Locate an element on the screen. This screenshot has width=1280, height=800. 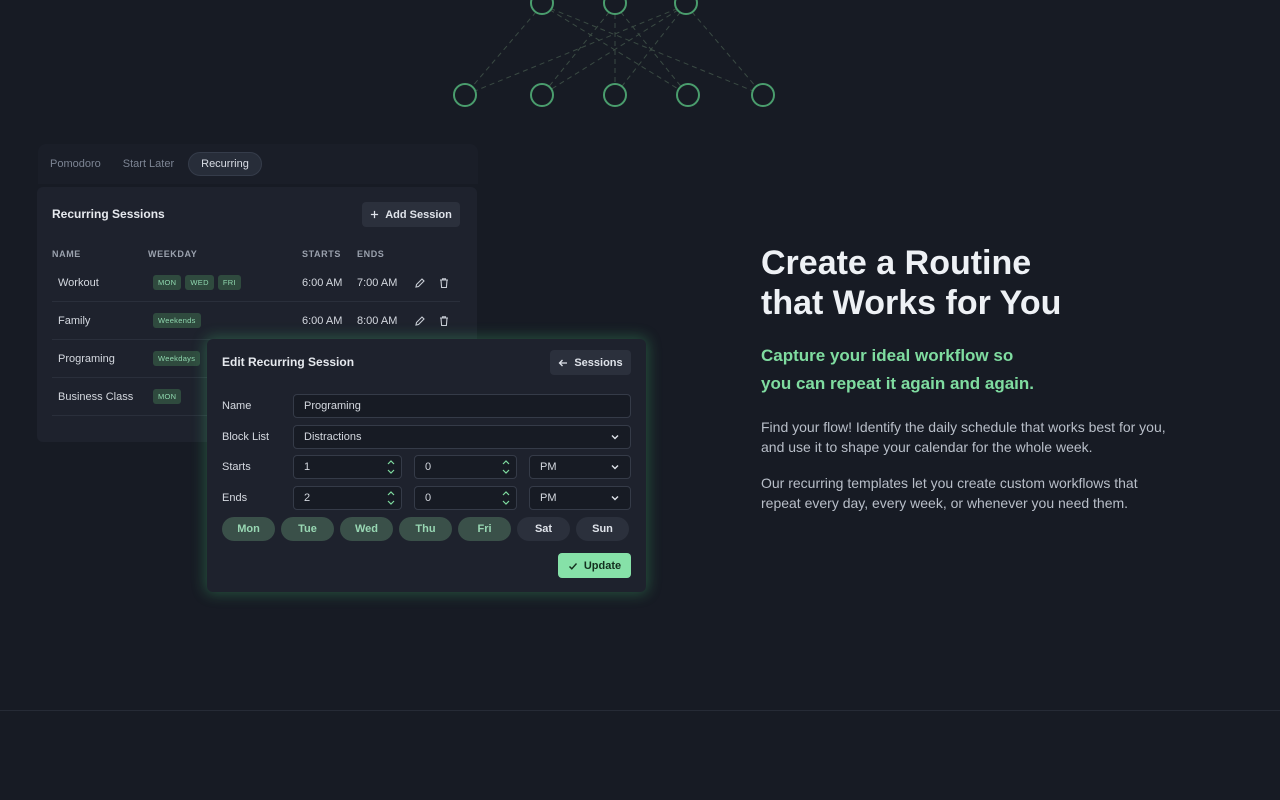
name-value: Programing is located at coordinates (332, 406).